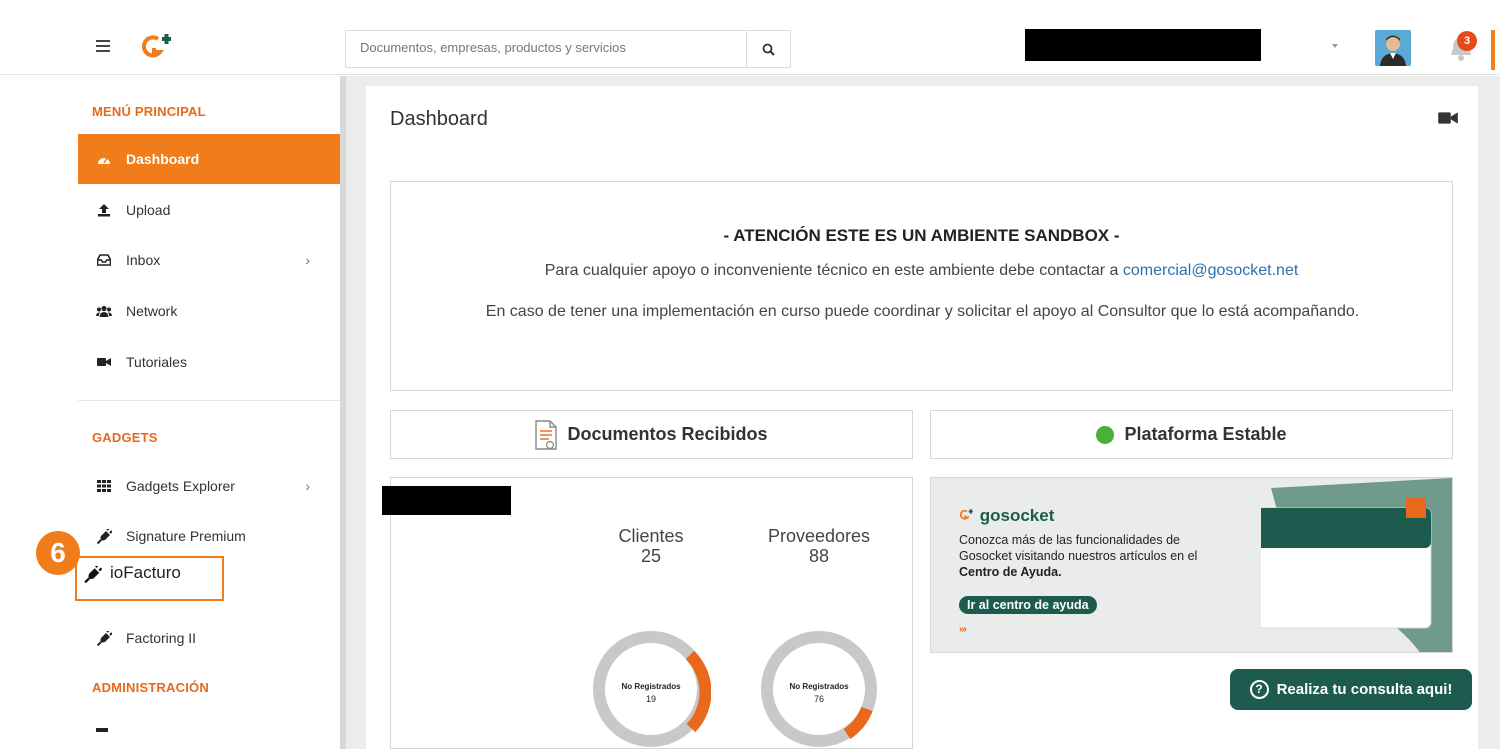 The image size is (1500, 749). I want to click on sidebar-item-network: Network, so click(209, 311).